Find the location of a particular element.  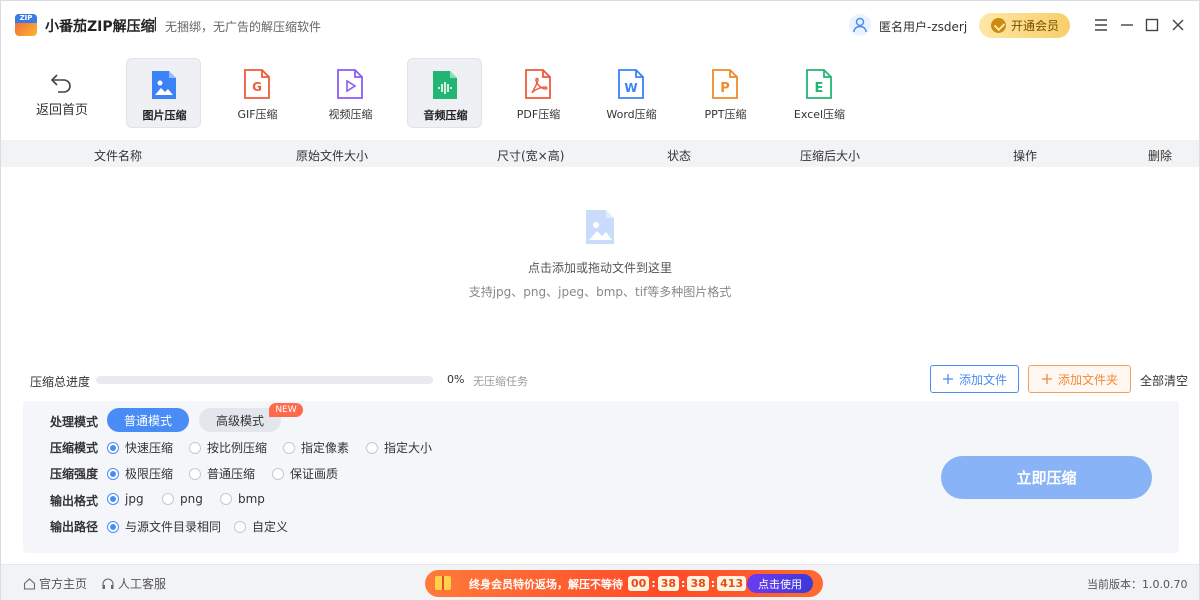

radio-path-same-as-source: 与源文件目录相同 is located at coordinates (164, 526).